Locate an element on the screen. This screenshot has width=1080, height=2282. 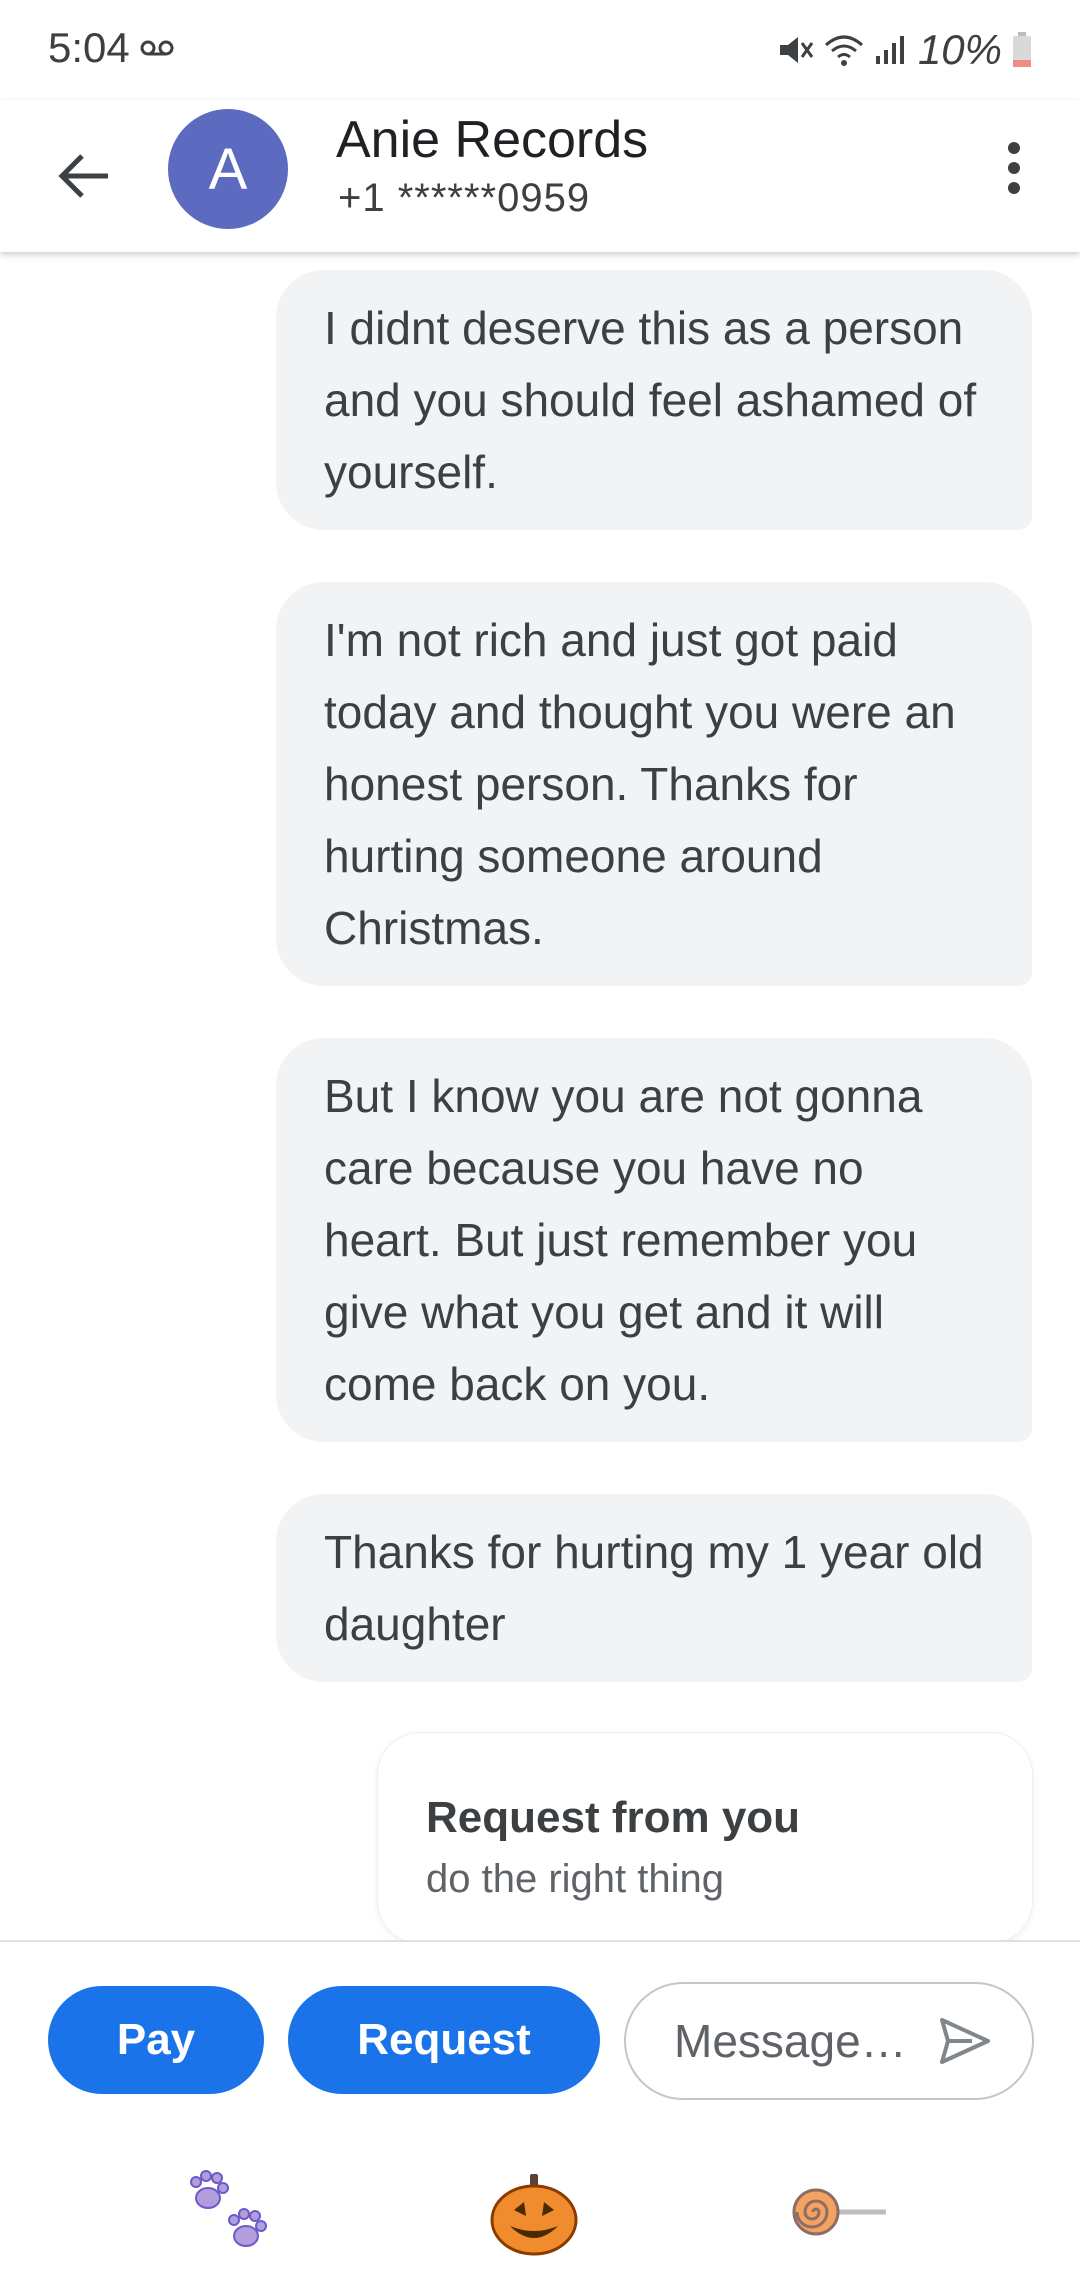
more-vert-icon is located at coordinates (1014, 168).